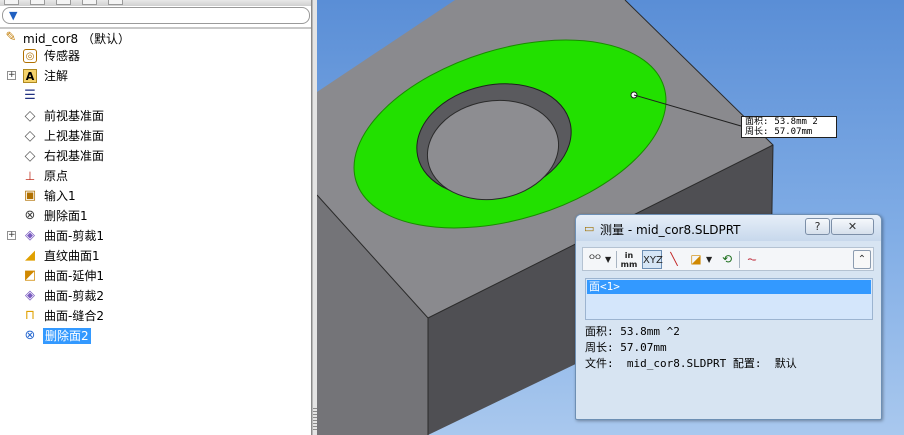 The width and height of the screenshot is (904, 435). Describe the element at coordinates (595, 259) in the screenshot. I see `arc-circle-measure-icon: ᴼᴼ` at that location.